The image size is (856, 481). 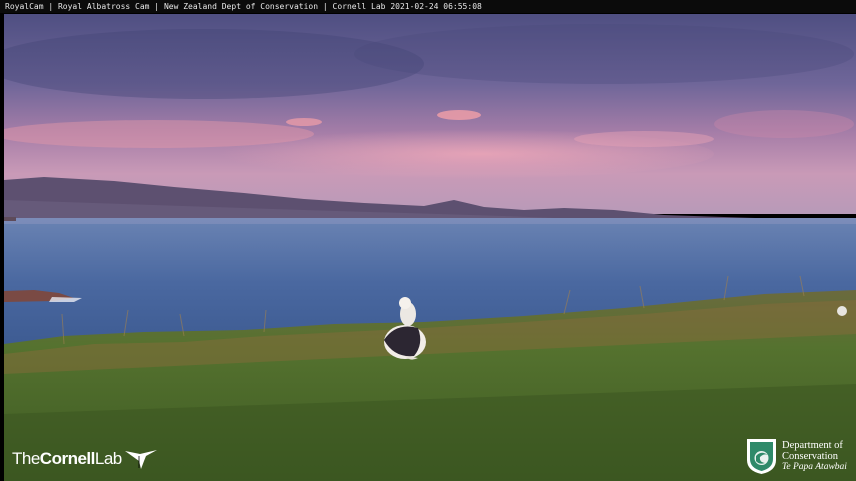 I want to click on bird-icon, so click(x=140, y=459).